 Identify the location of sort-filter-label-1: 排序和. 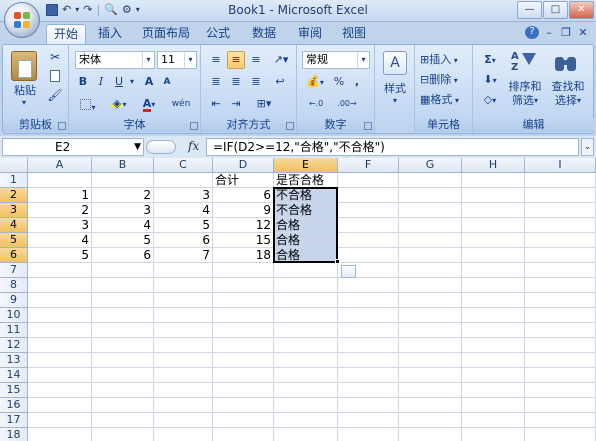
(525, 86).